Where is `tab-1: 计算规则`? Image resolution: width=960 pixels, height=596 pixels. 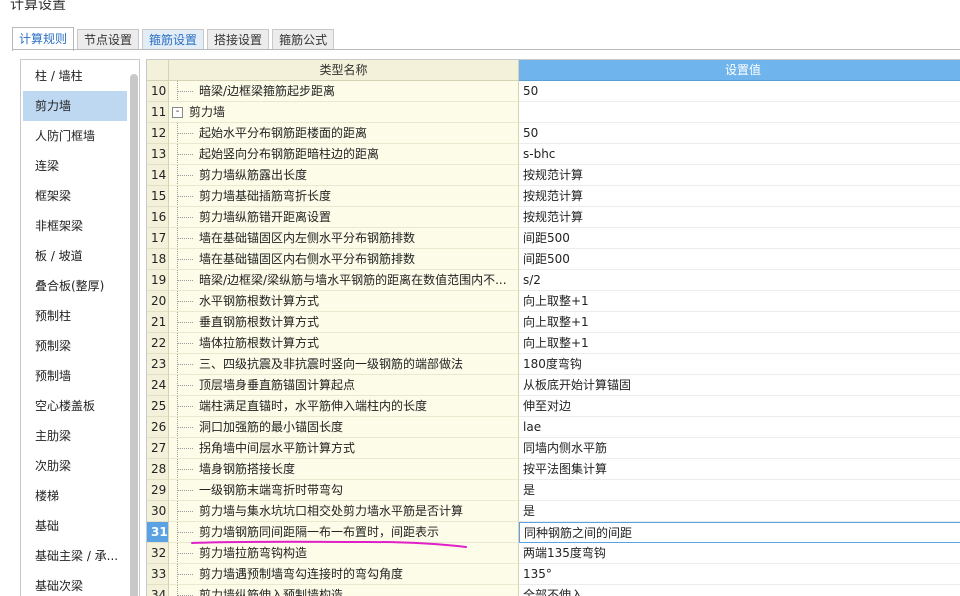
tab-1: 计算规则 is located at coordinates (43, 39).